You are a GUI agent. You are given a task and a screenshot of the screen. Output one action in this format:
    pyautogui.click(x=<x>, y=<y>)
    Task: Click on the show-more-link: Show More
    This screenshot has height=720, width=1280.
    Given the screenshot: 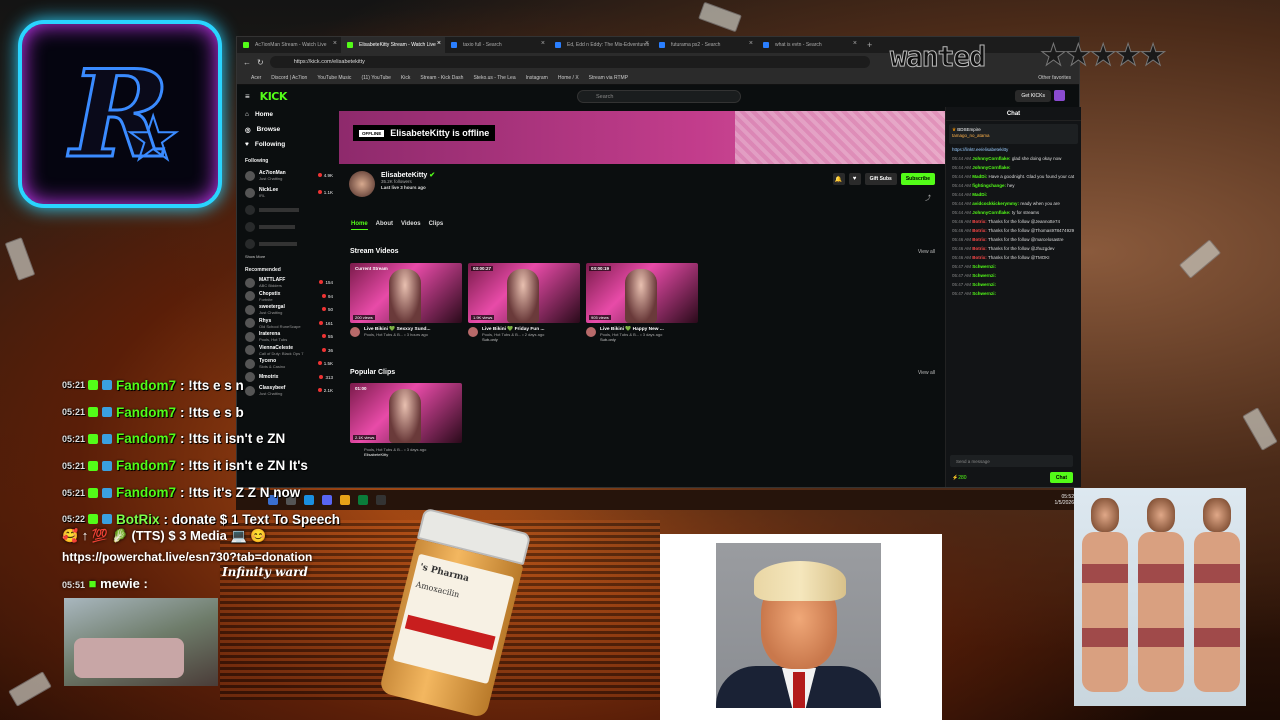 What is the action you would take?
    pyautogui.click(x=287, y=256)
    